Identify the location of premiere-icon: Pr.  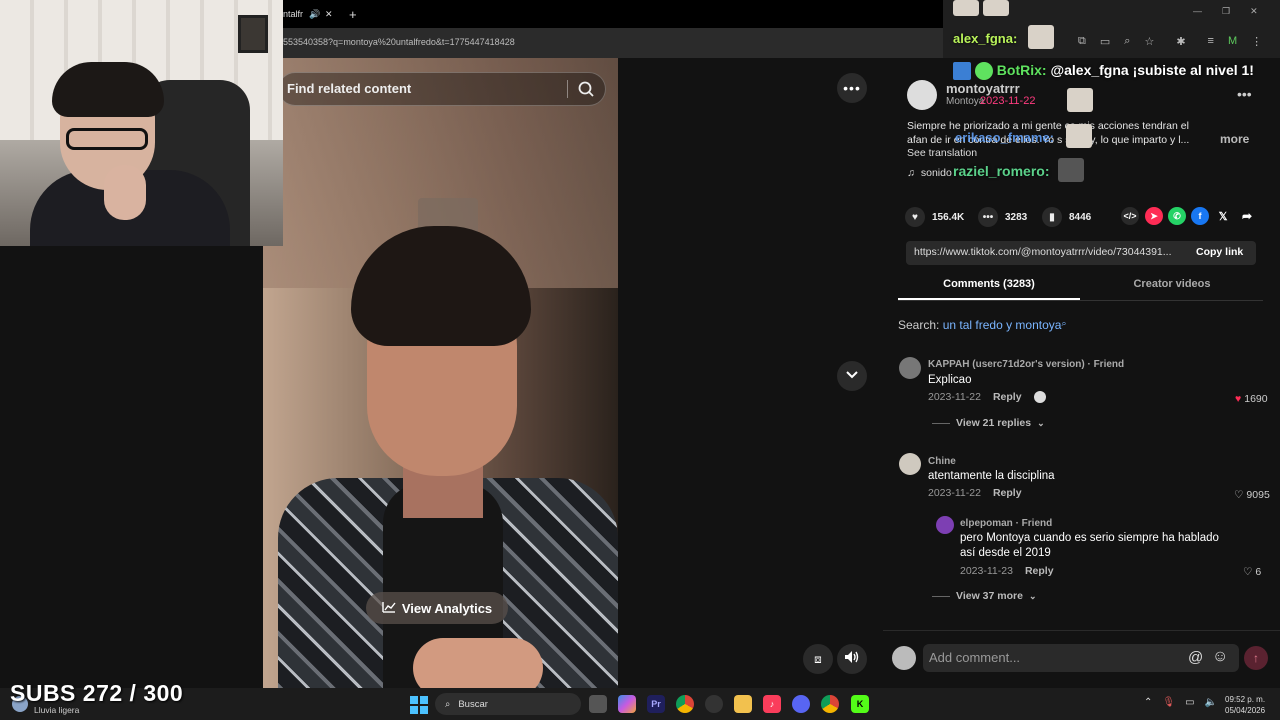
(656, 704).